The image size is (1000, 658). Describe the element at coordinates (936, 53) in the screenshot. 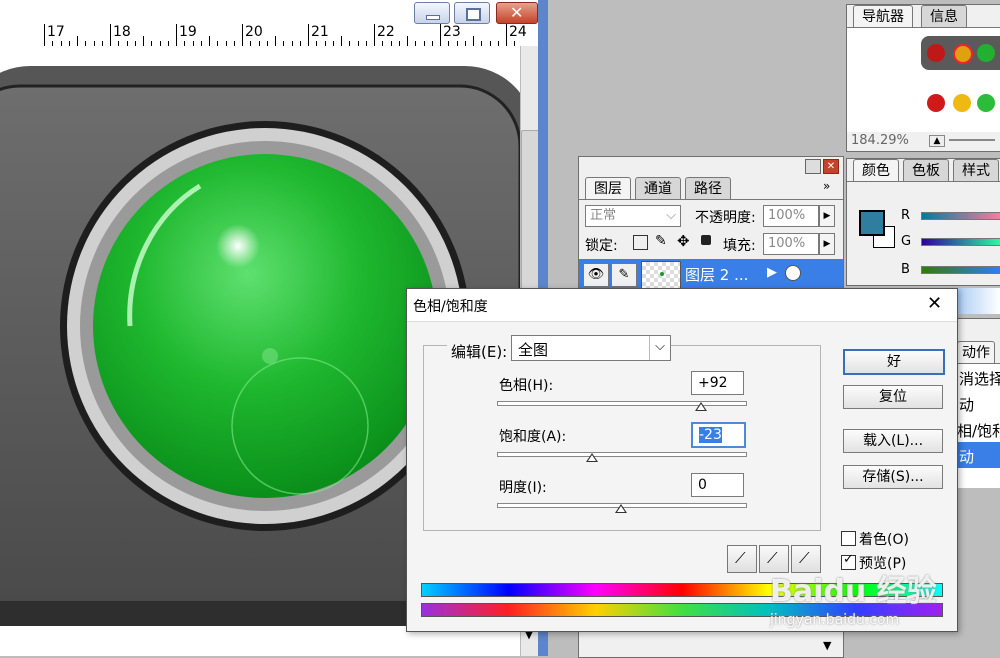

I see `red-light-thumb` at that location.